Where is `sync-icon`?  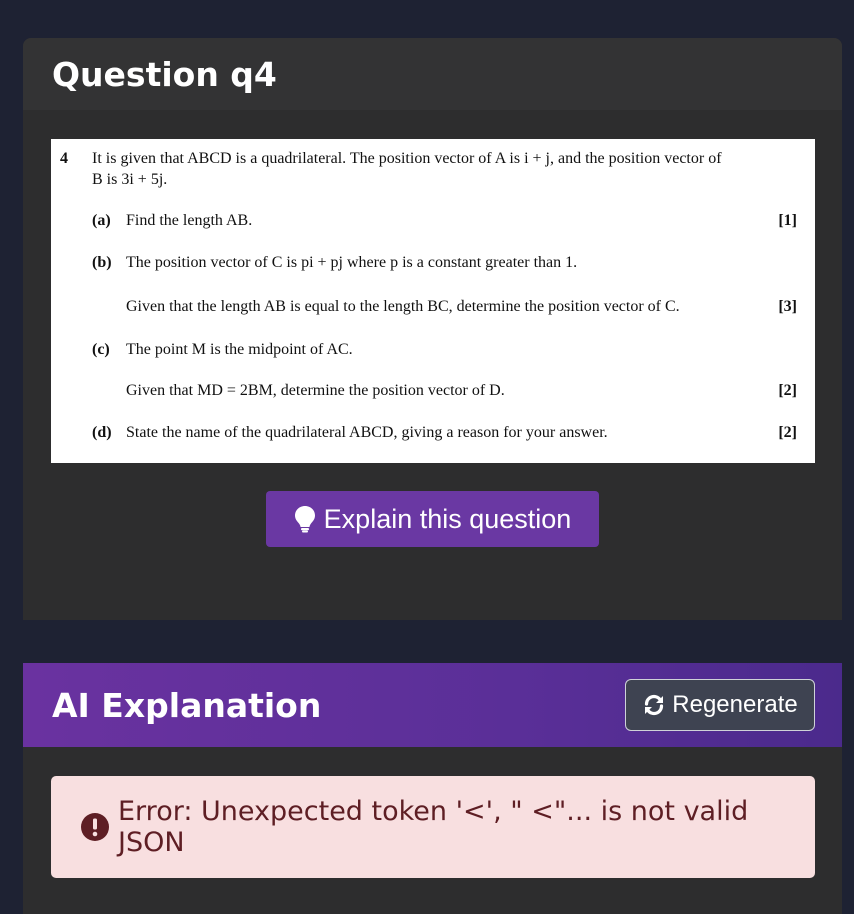
sync-icon is located at coordinates (654, 705).